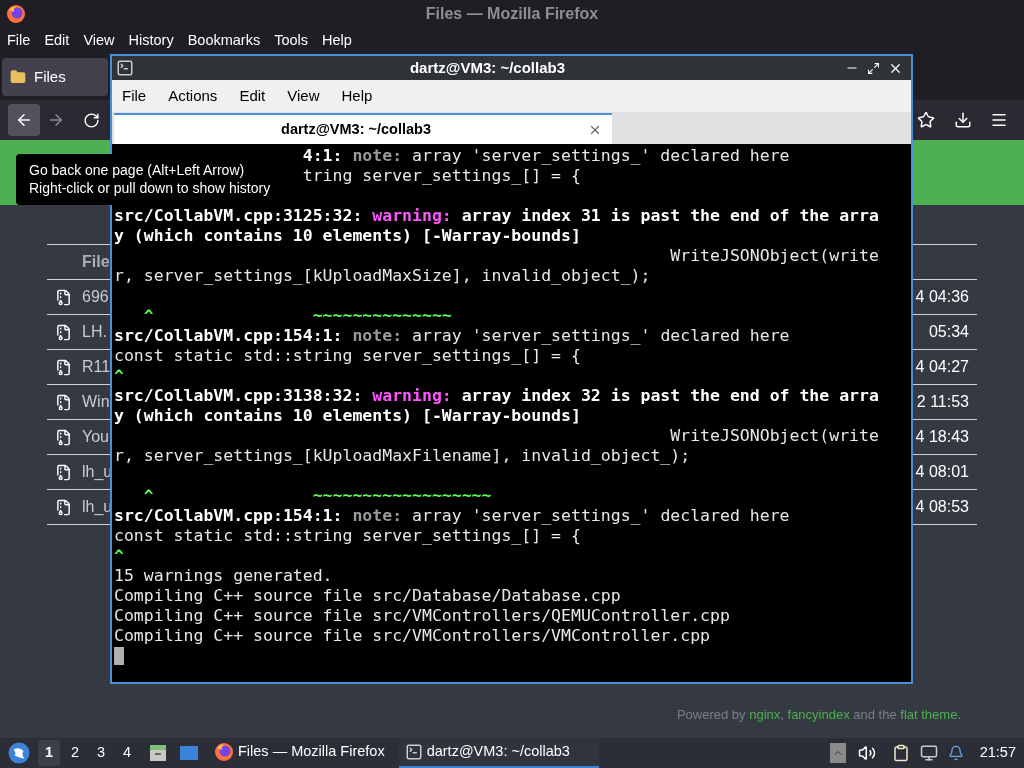 Image resolution: width=1024 pixels, height=768 pixels. Describe the element at coordinates (955, 753) in the screenshot. I see `notification-icon` at that location.